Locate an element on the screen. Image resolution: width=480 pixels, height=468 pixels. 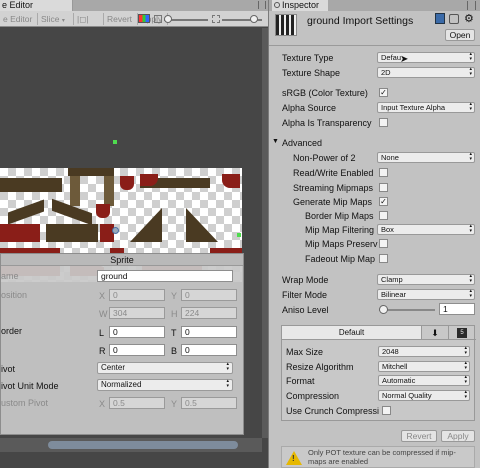
alpha-transparency-checkbox is located at coordinates (383, 122).